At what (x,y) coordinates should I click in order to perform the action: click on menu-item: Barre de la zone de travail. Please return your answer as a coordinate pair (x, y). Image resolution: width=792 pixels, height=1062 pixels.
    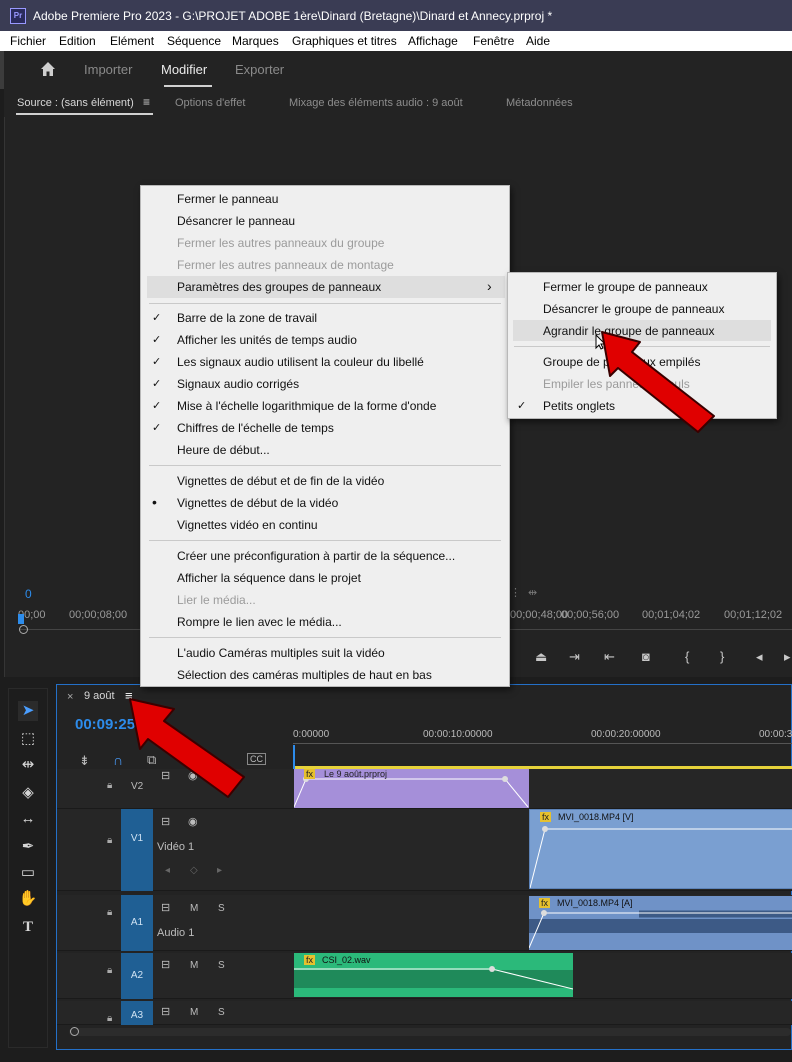
    Looking at the image, I should click on (247, 318).